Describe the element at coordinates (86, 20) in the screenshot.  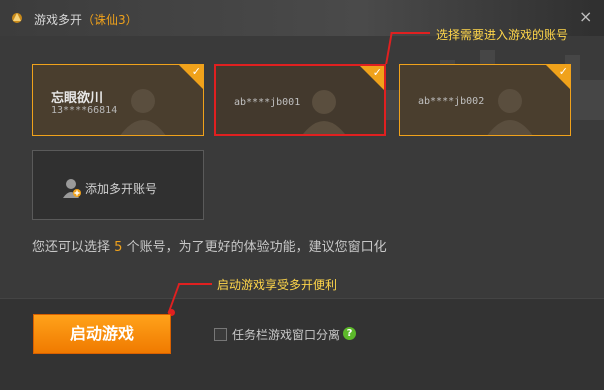
I see `window-title: 游戏多开（诛仙3）` at that location.